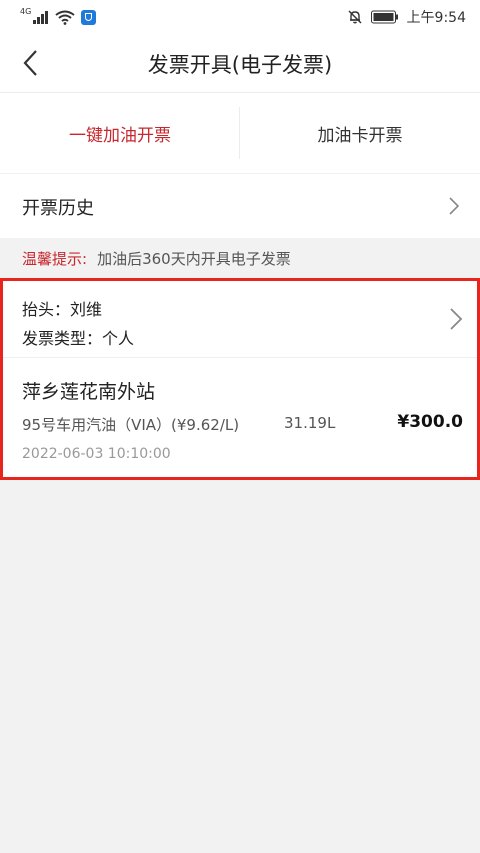  I want to click on header: 发票开具(电子发票), so click(240, 63).